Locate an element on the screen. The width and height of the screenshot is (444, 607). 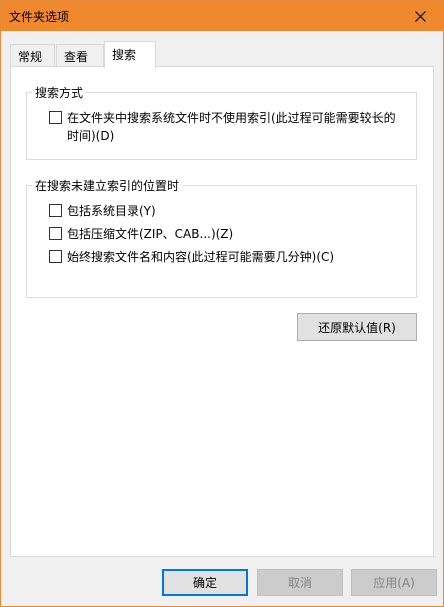
search-method-group: 搜索方式 在文件夹中搜索系统文件时不使用索引(此过程可能需要较长的 时间)(D) is located at coordinates (221, 122).